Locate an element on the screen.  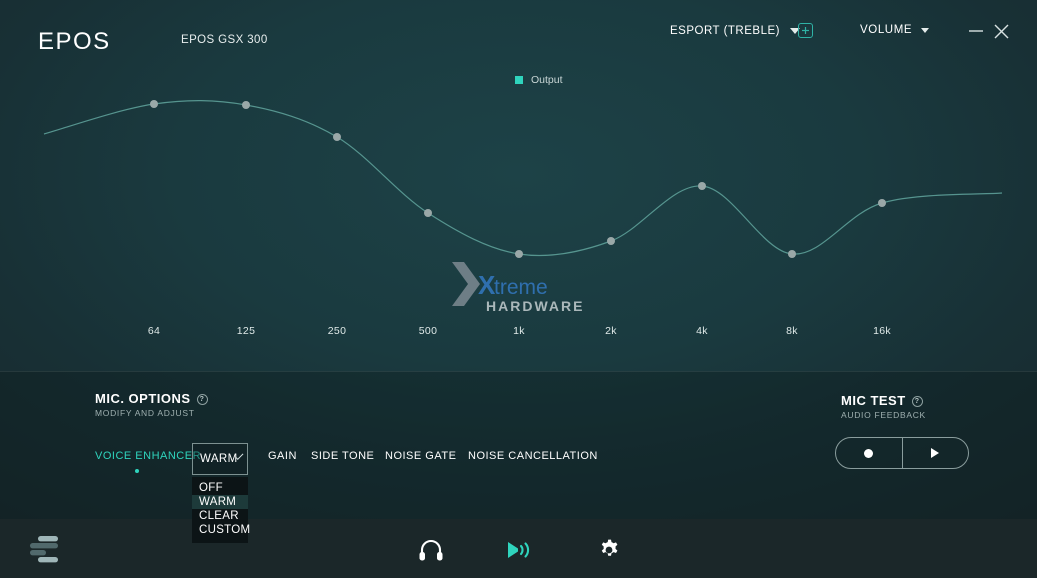
mic-options-title-text: MIC. OPTIONS is located at coordinates (143, 398).